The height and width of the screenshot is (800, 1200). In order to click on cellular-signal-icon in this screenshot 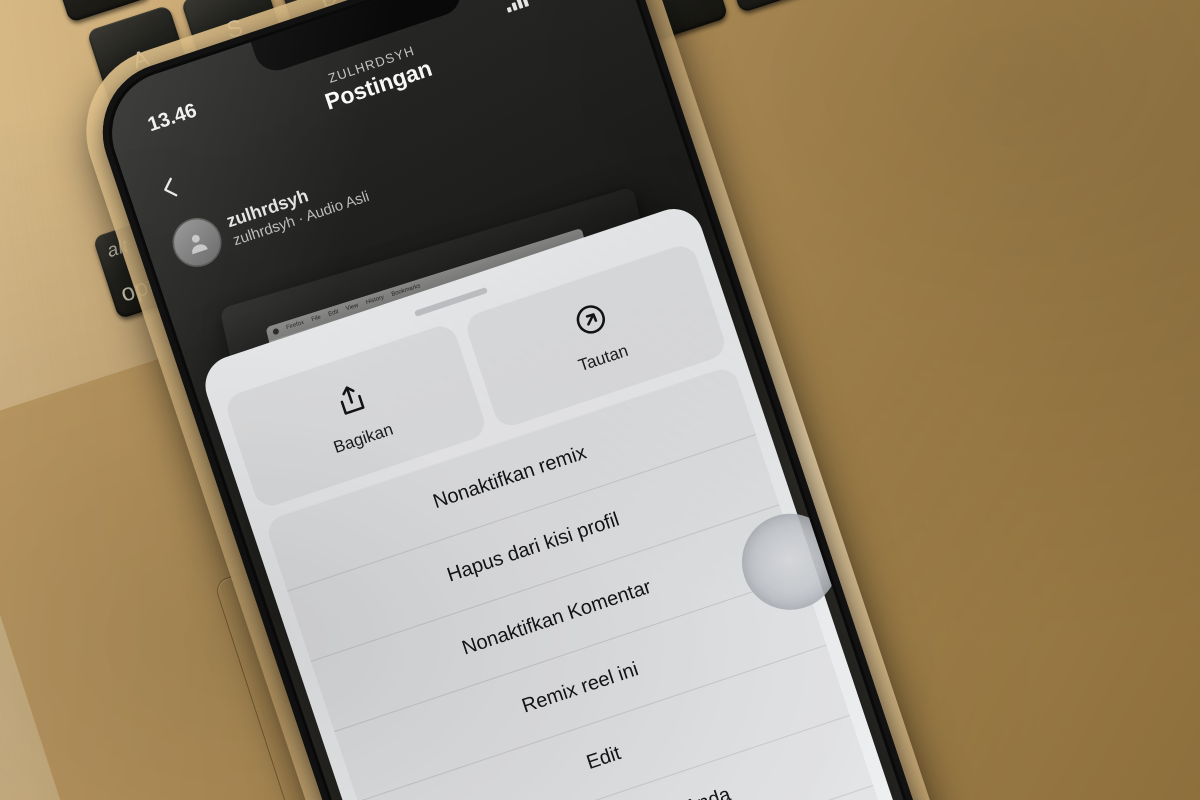, I will do `click(517, 6)`.